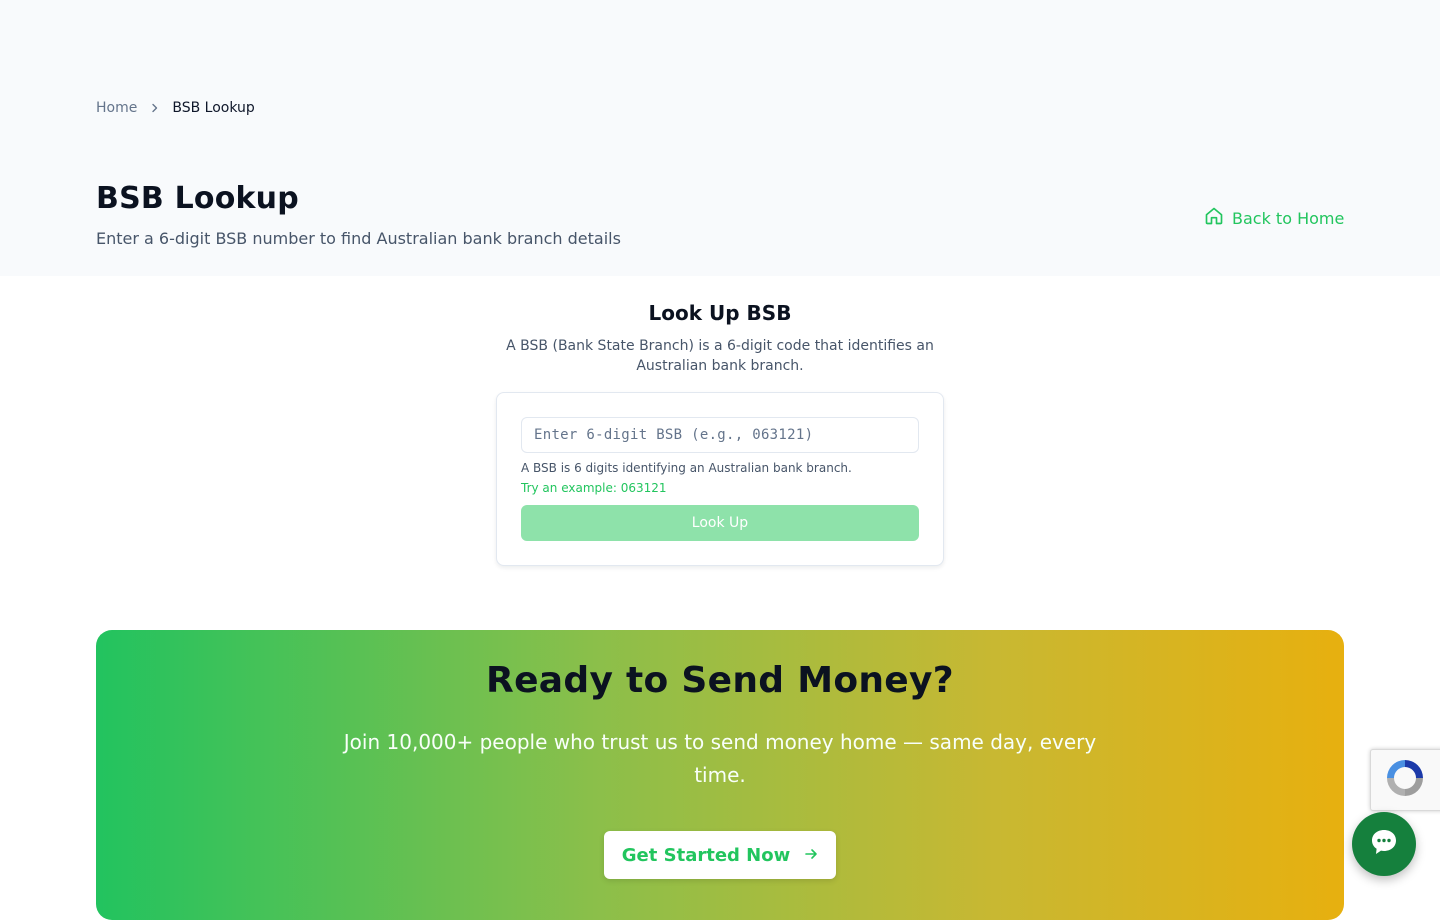 The height and width of the screenshot is (920, 1440). I want to click on recaptcha-badge, so click(1405, 780).